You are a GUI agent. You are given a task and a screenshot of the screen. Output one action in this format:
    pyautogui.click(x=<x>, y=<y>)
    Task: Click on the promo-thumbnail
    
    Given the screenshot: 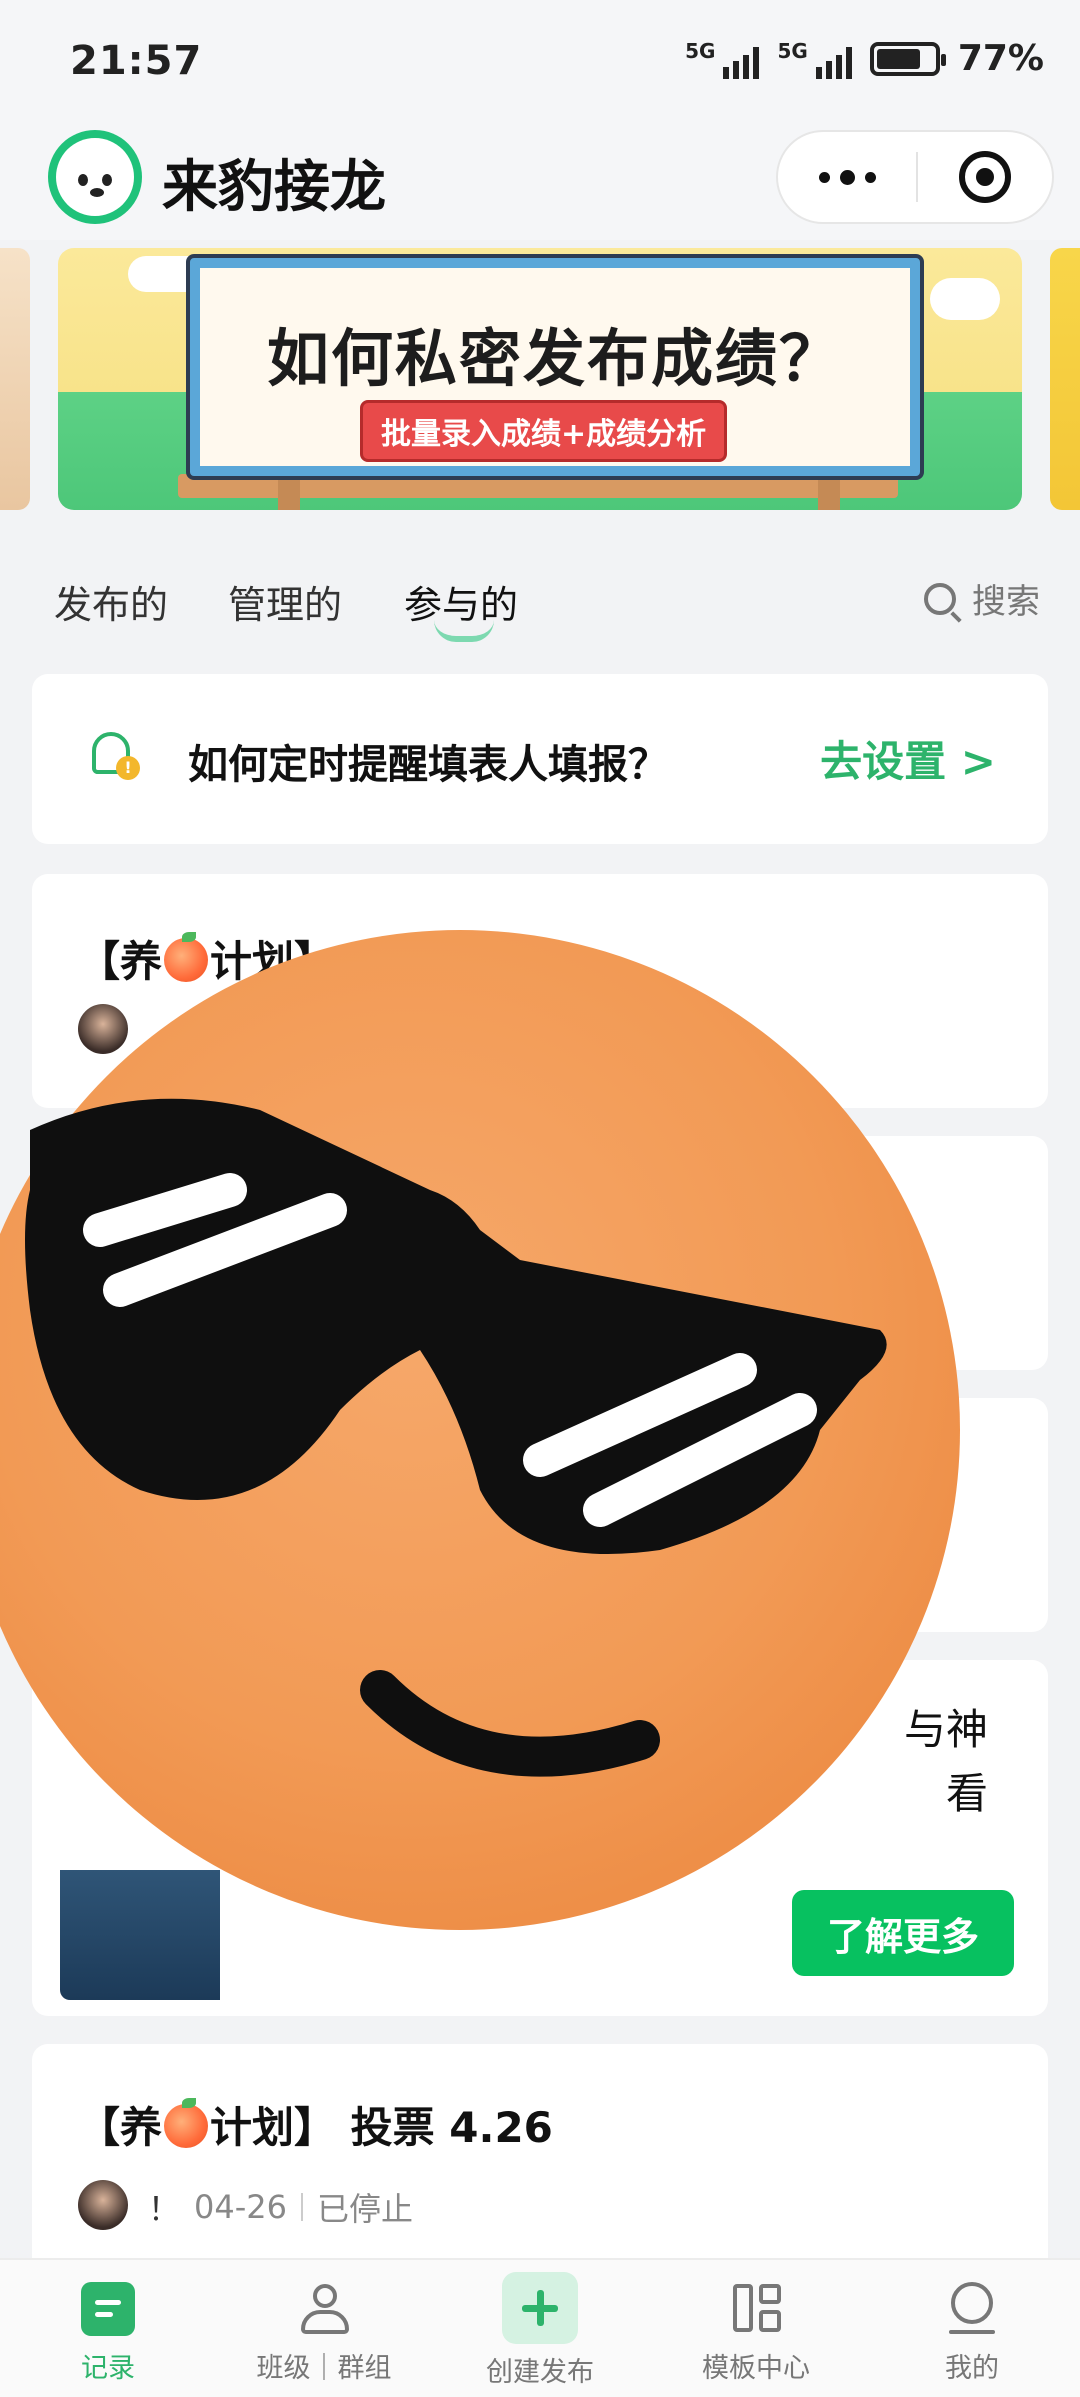 What is the action you would take?
    pyautogui.click(x=140, y=1935)
    